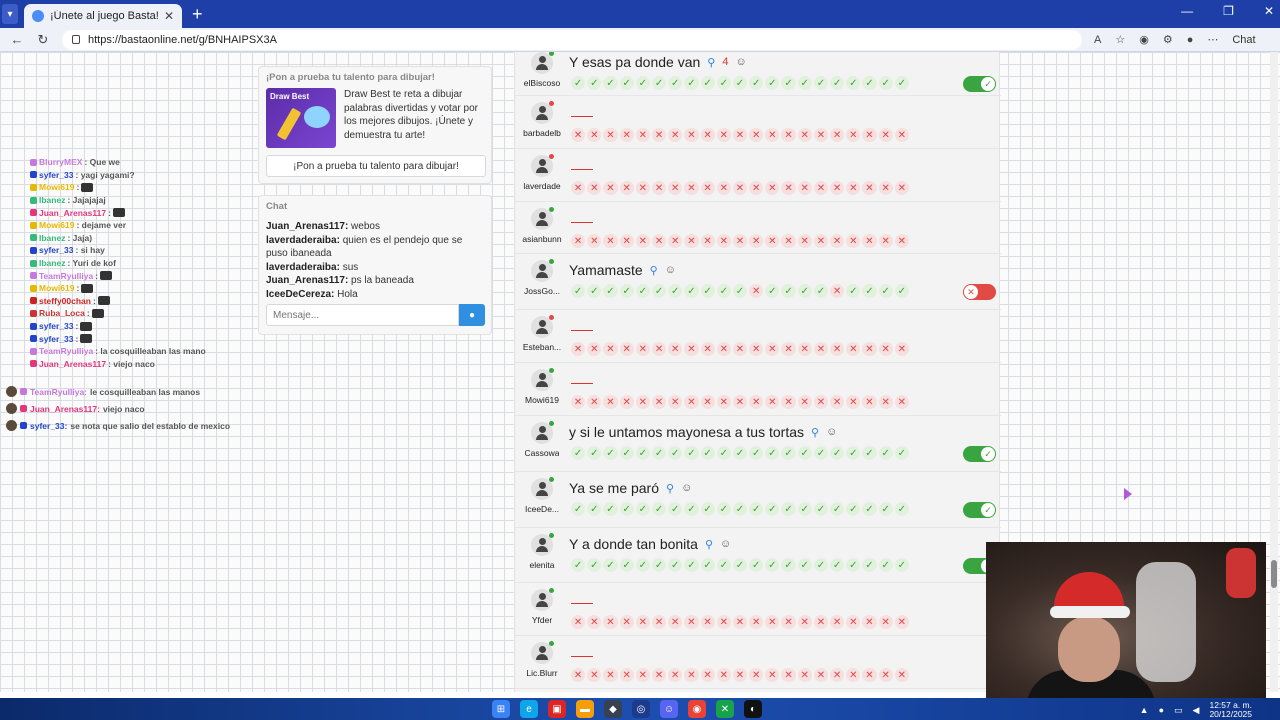 This screenshot has width=1280, height=720. Describe the element at coordinates (501, 709) in the screenshot. I see `start-menu-icon: ⊞` at that location.